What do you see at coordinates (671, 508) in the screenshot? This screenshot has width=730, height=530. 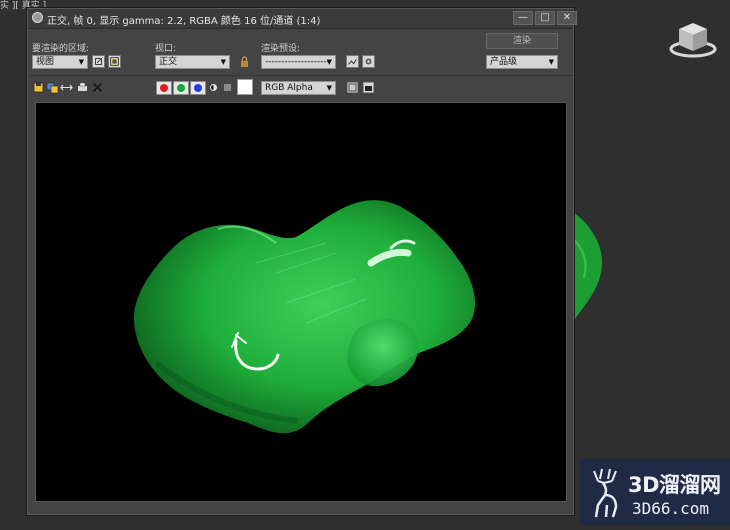 I see `watermark-domain-text: 3D66.com` at bounding box center [671, 508].